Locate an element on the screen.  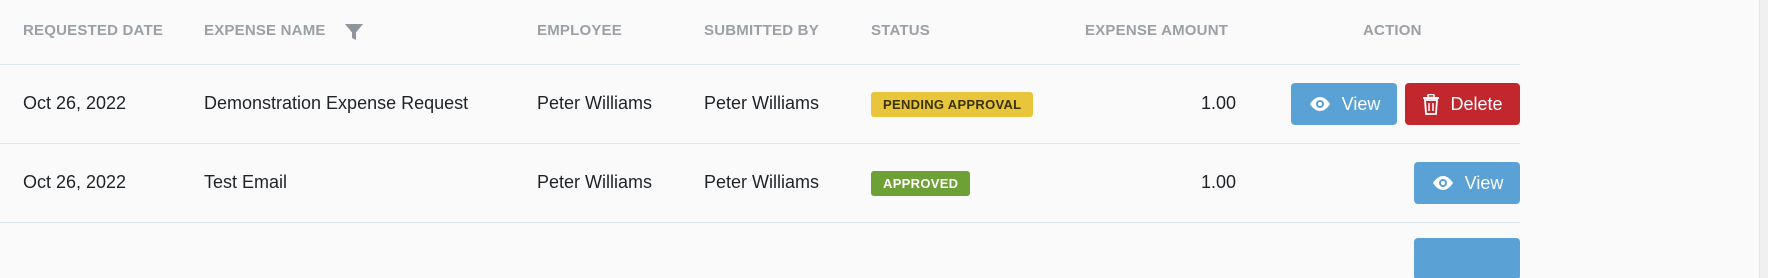
header-submitted-by: SUBMITTED BY is located at coordinates (761, 30).